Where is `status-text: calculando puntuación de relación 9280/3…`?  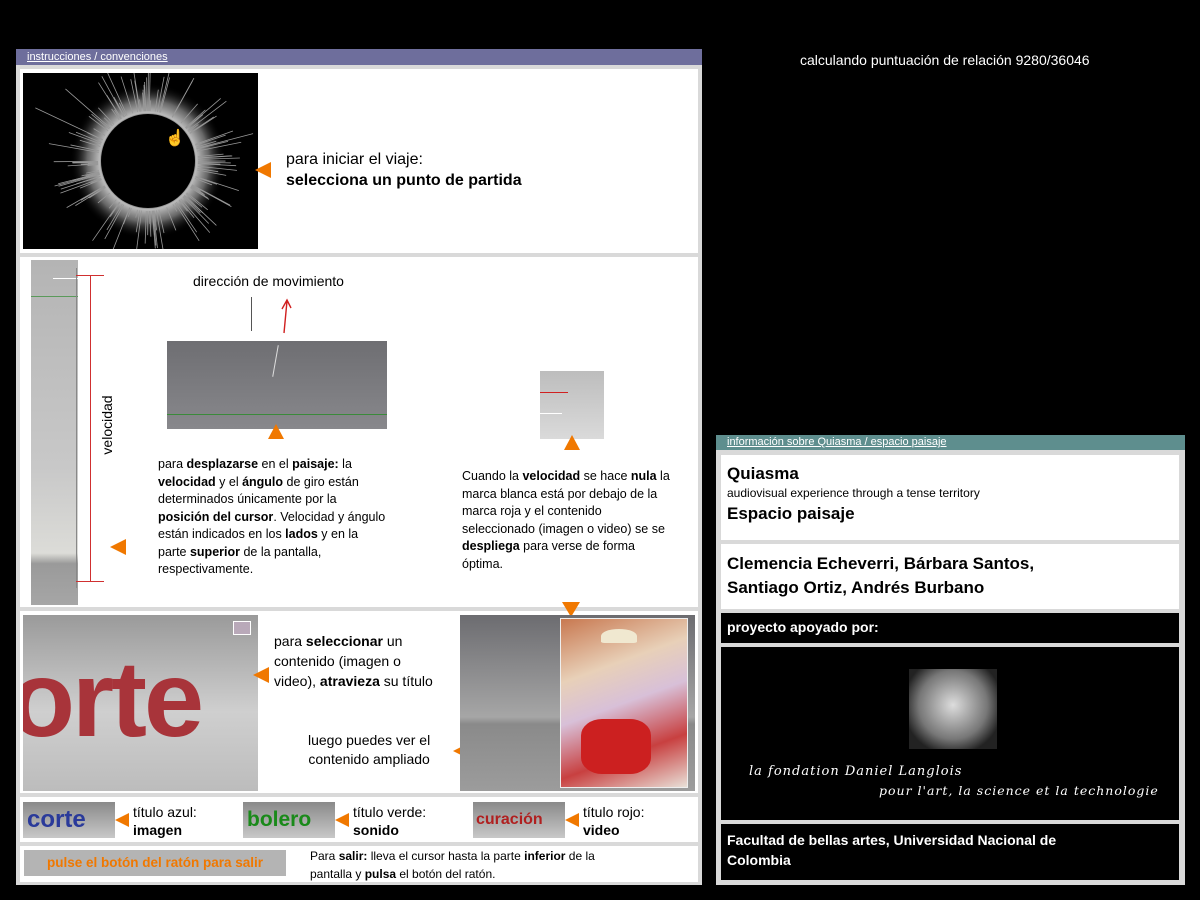
status-text: calculando puntuación de relación 9280/3… is located at coordinates (945, 60).